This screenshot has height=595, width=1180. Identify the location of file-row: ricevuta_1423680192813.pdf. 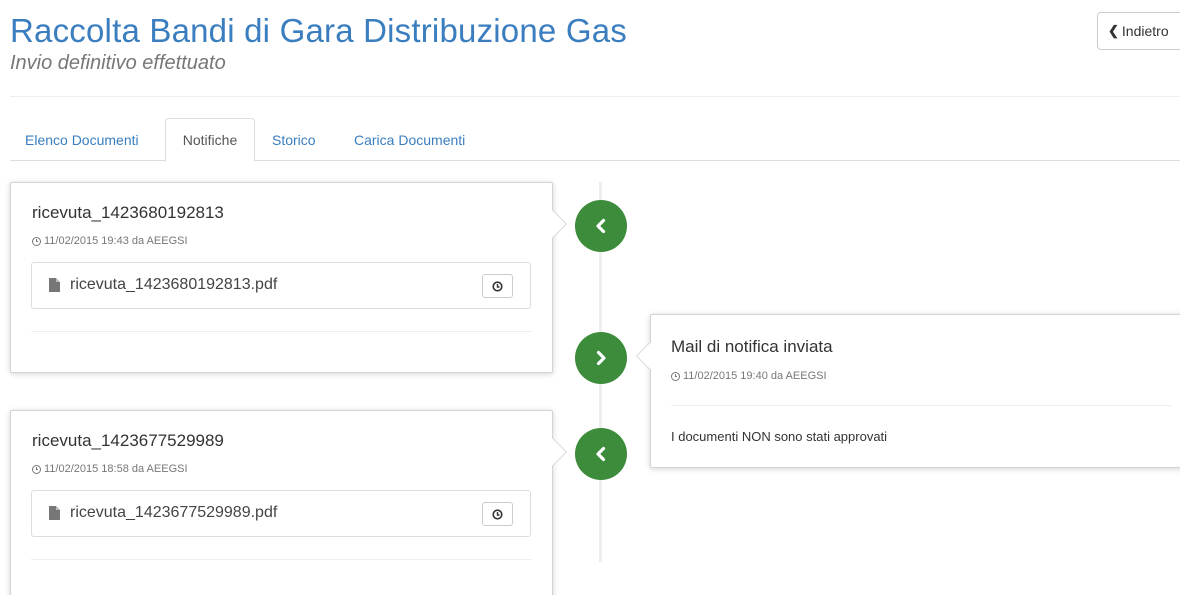
(281, 285).